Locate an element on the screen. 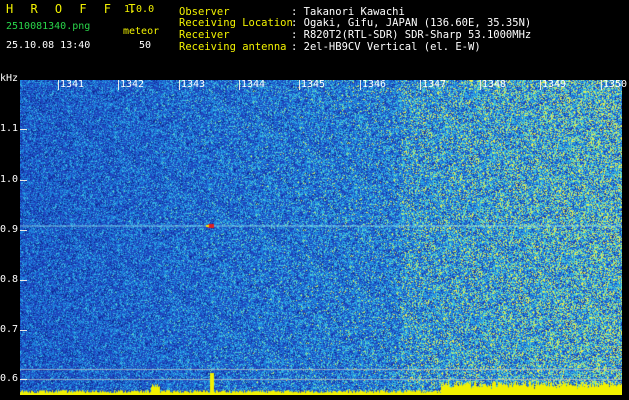 Image resolution: width=629 pixels, height=400 pixels. field-label-antenna: Receiving antenna is located at coordinates (233, 47).